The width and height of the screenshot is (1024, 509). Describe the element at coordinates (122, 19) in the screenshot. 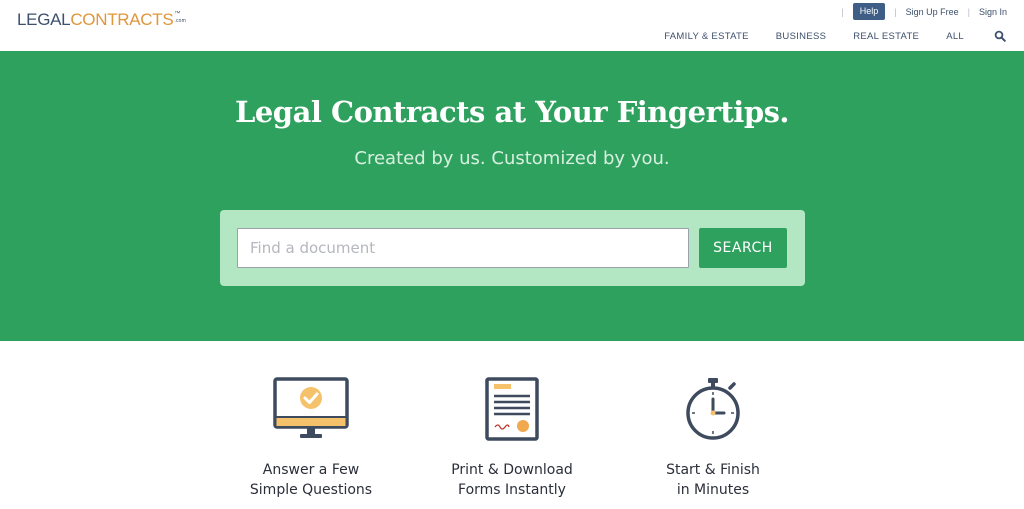

I see `logo-part-contracts: CONTRACTS` at that location.